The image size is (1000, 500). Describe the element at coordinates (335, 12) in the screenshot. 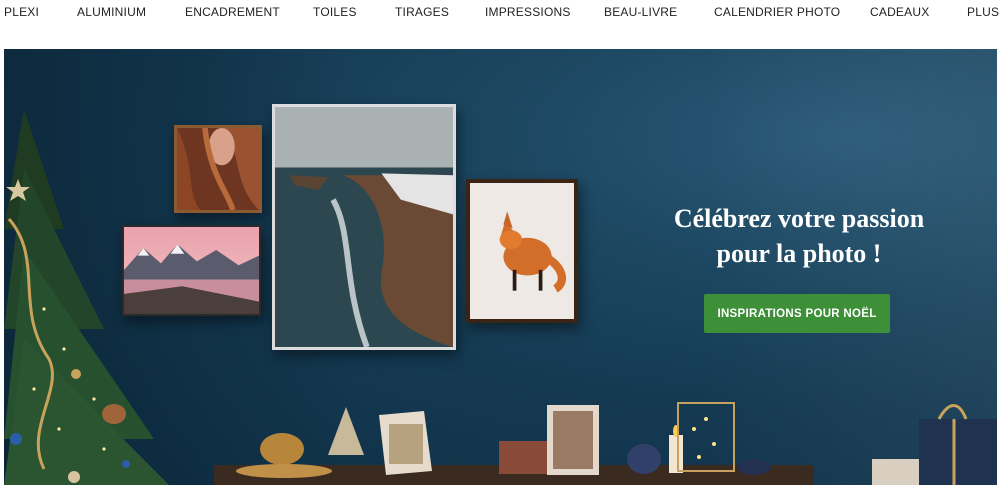

I see `nav-item-toiles: TOILES` at that location.